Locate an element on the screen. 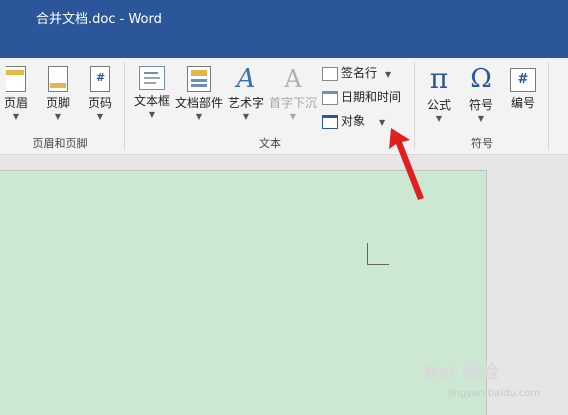  textbox-icon is located at coordinates (152, 78).